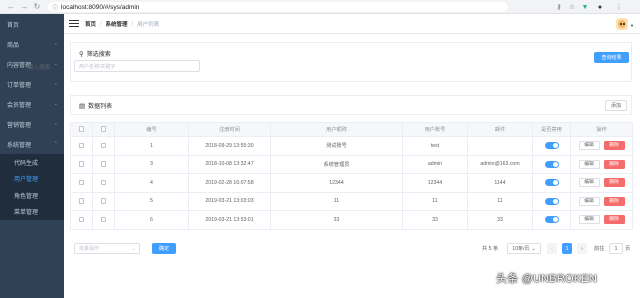  I want to click on sidebar-item-label: 用户管理, so click(26, 180).